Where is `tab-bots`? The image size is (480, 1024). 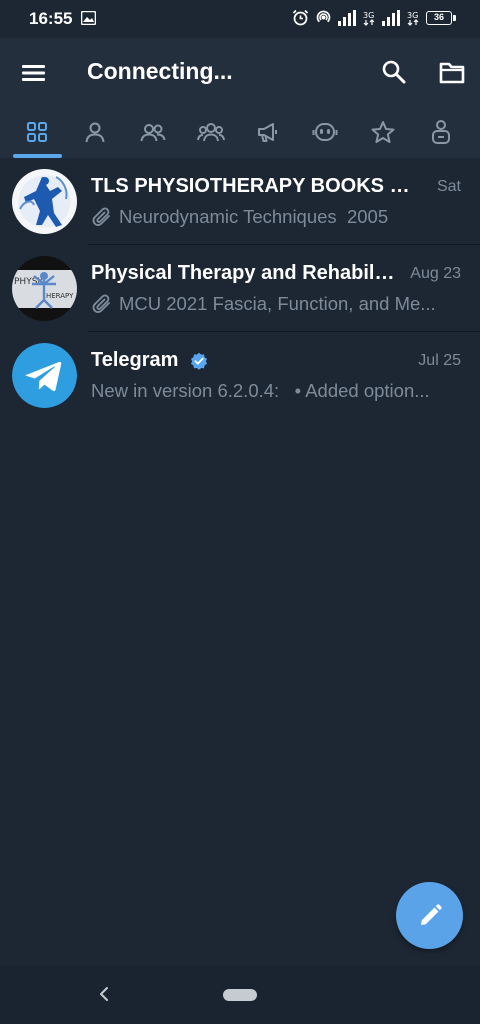
tab-bots is located at coordinates (325, 132).